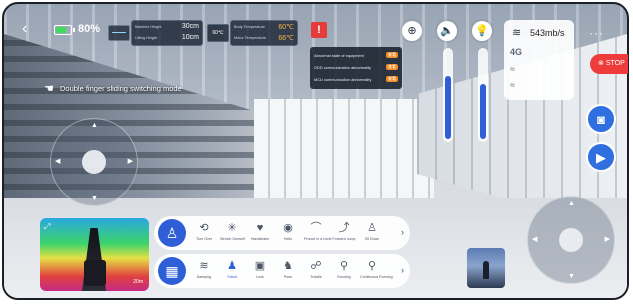  What do you see at coordinates (95, 273) in the screenshot?
I see `robot-silhouette` at bounding box center [95, 273].